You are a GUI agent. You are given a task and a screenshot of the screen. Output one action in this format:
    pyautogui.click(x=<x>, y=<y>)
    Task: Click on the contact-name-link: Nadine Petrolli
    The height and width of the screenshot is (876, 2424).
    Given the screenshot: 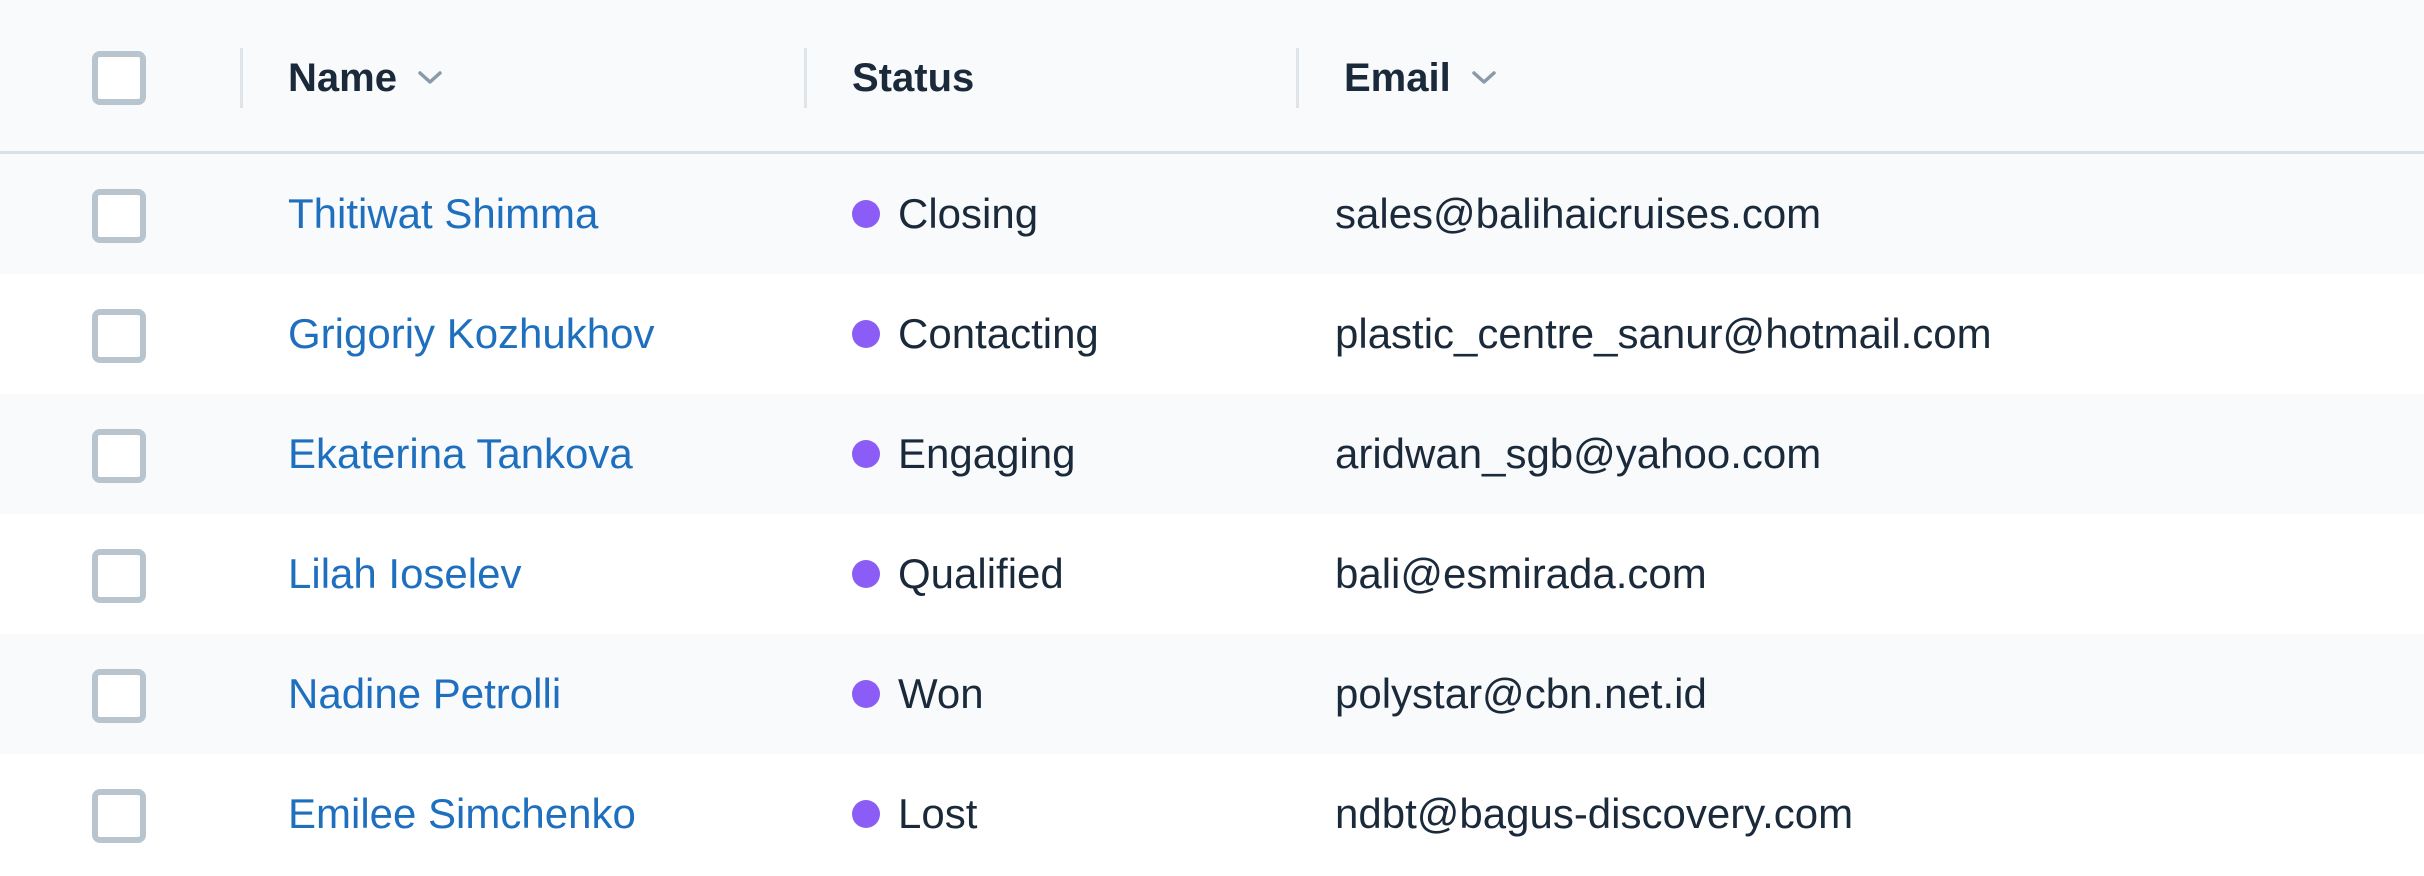 What is the action you would take?
    pyautogui.click(x=424, y=694)
    